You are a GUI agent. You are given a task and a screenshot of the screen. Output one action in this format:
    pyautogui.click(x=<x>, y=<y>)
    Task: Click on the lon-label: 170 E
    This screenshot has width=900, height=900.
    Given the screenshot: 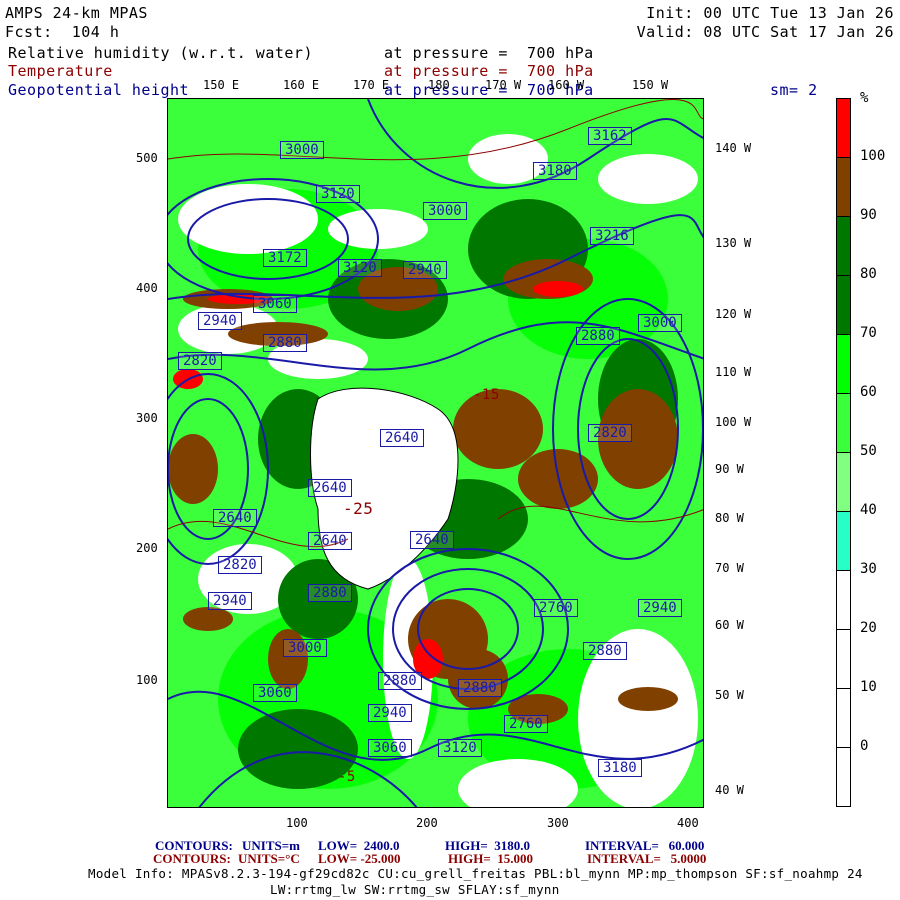 What is the action you would take?
    pyautogui.click(x=371, y=85)
    